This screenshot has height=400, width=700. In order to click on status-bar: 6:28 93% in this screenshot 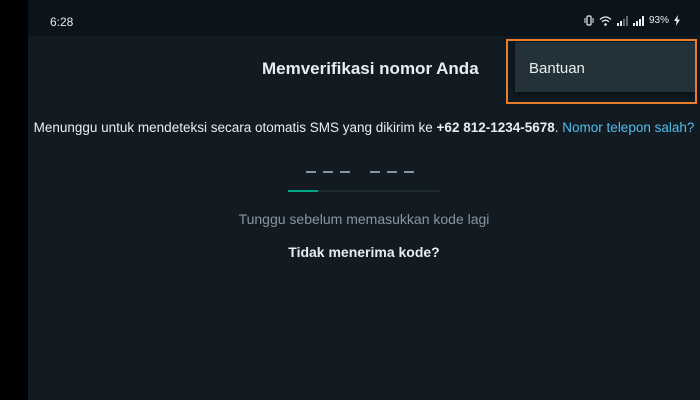, I will do `click(364, 18)`.